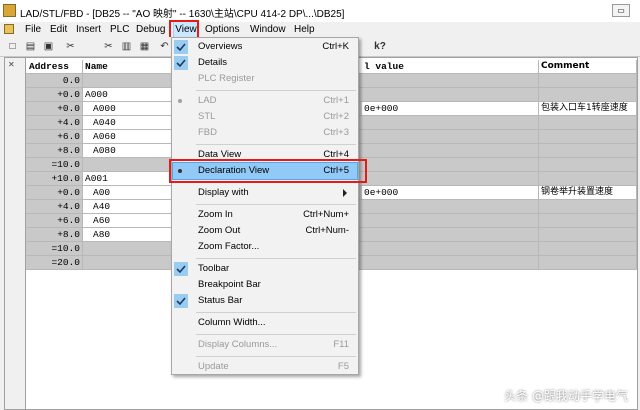 The height and width of the screenshot is (410, 640). What do you see at coordinates (343, 366) in the screenshot?
I see `menu-item-shortcut: F5` at bounding box center [343, 366].